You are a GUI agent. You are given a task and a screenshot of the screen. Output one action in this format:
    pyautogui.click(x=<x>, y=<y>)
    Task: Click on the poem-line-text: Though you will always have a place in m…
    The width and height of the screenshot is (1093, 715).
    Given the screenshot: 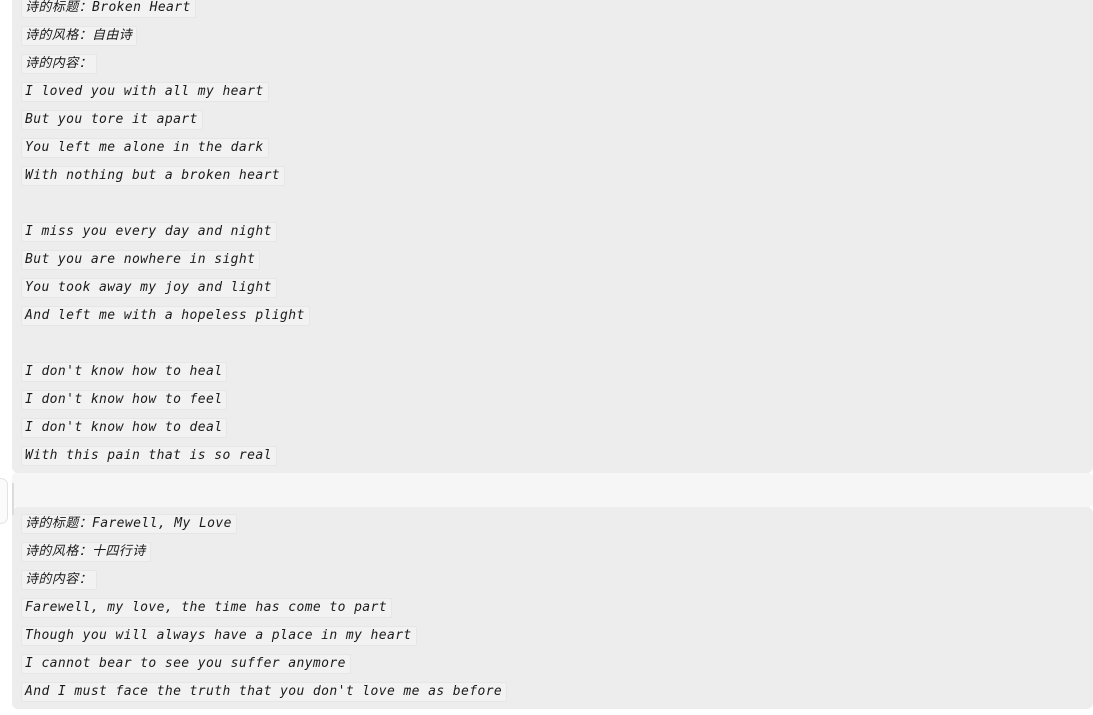 What is the action you would take?
    pyautogui.click(x=219, y=635)
    